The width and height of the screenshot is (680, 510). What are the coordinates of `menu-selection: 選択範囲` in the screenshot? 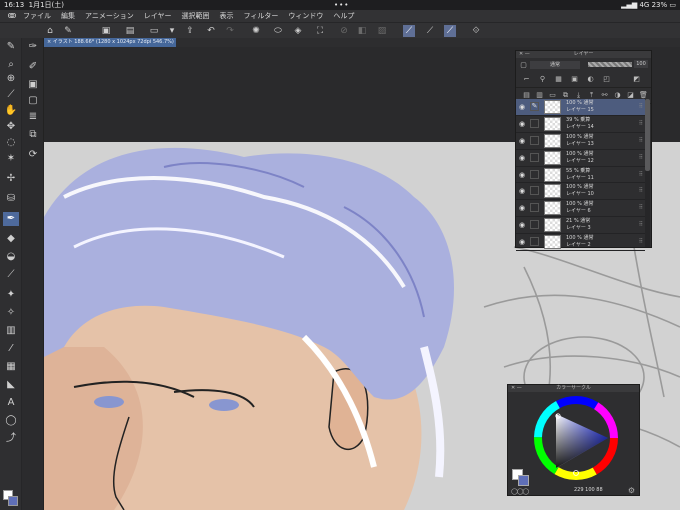 It's located at (196, 16).